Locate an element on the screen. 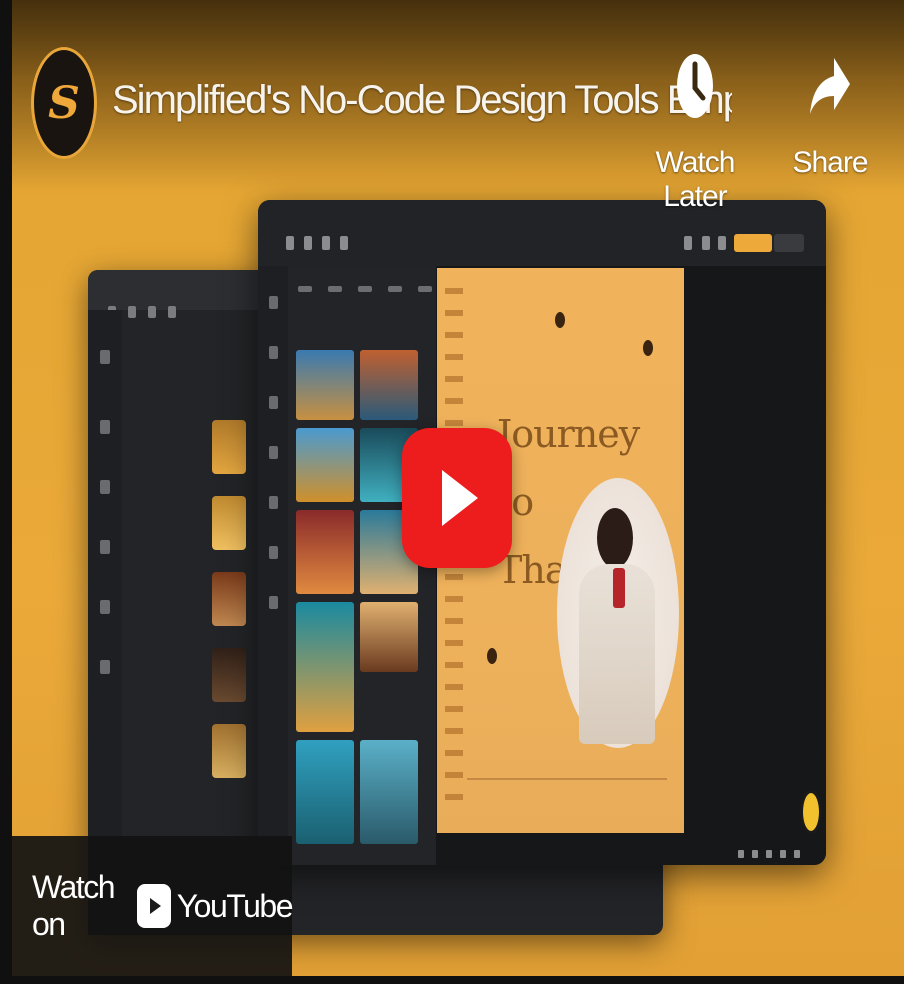 This screenshot has height=984, width=904. watch-later-label: Watch Later is located at coordinates (695, 179).